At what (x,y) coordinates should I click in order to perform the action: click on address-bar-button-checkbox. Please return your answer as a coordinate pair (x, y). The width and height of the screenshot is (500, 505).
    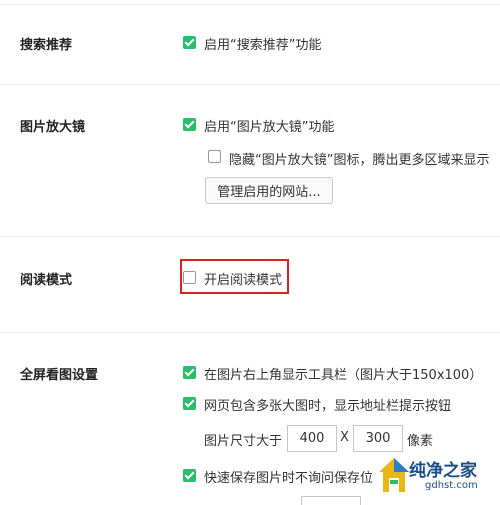
    Looking at the image, I should click on (189, 403).